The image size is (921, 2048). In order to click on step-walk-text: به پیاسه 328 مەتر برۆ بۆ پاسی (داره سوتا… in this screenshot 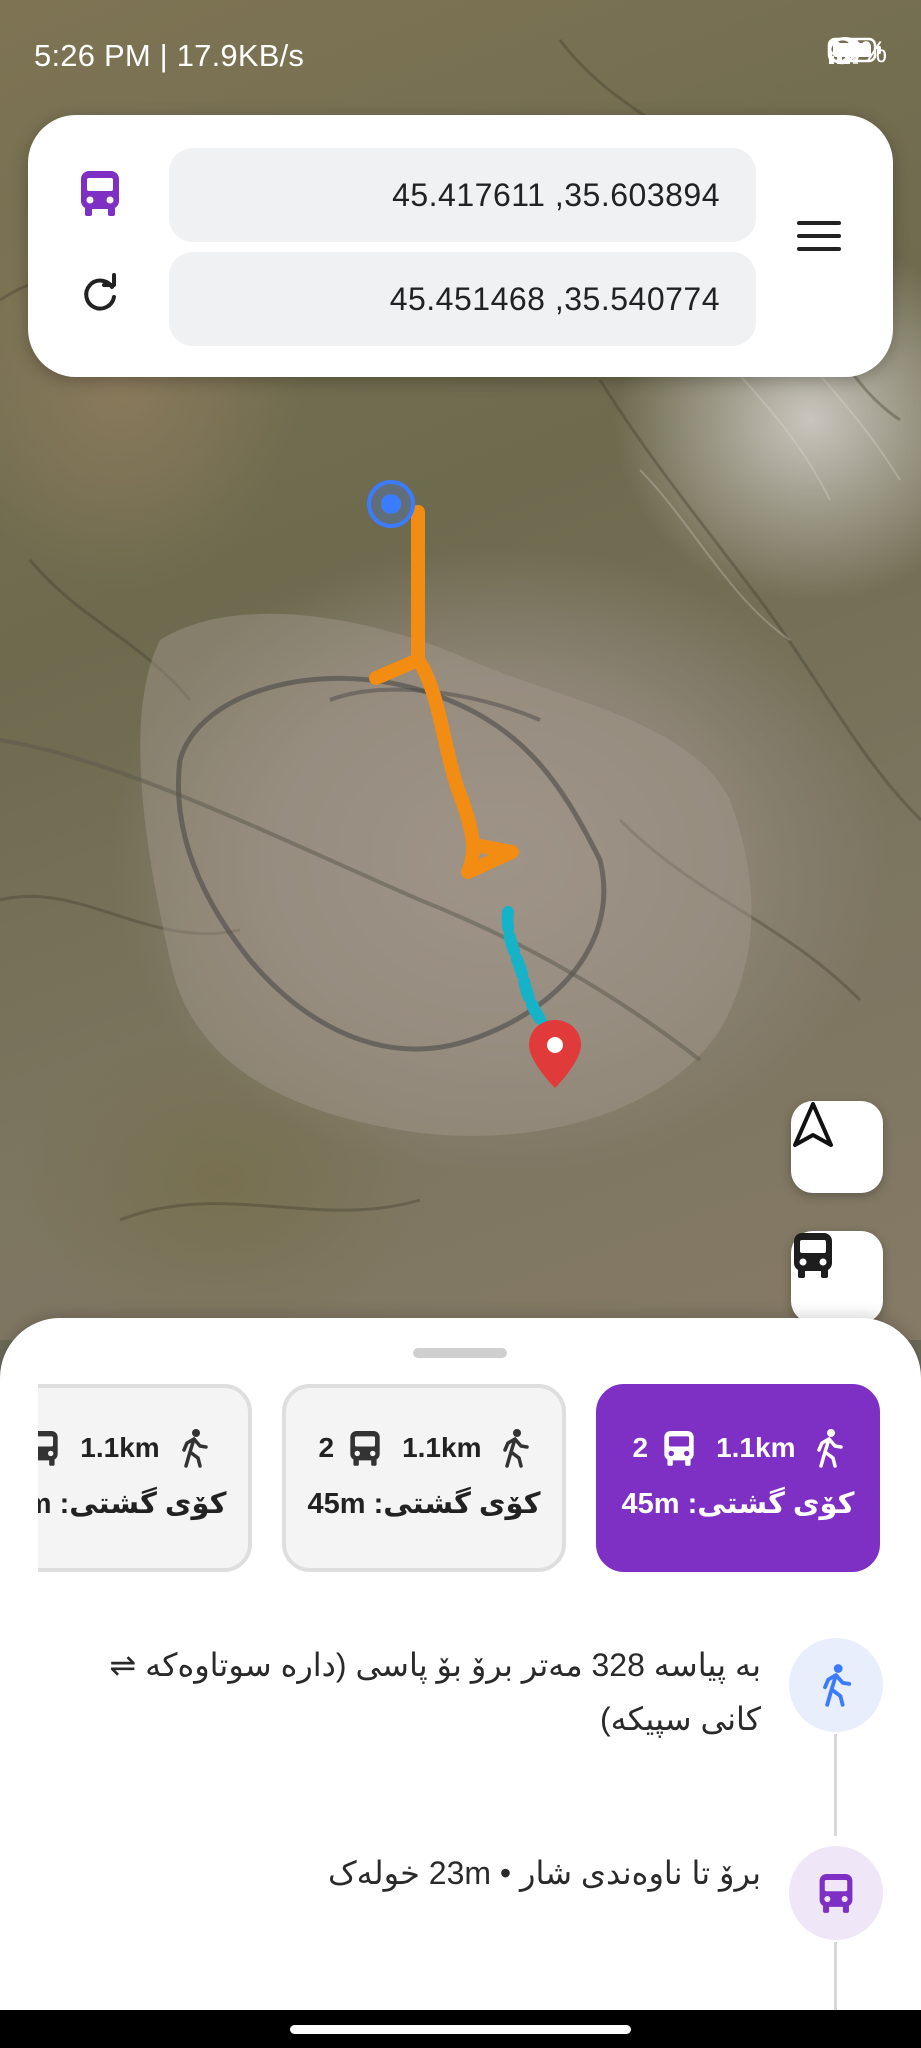, I will do `click(435, 1692)`.